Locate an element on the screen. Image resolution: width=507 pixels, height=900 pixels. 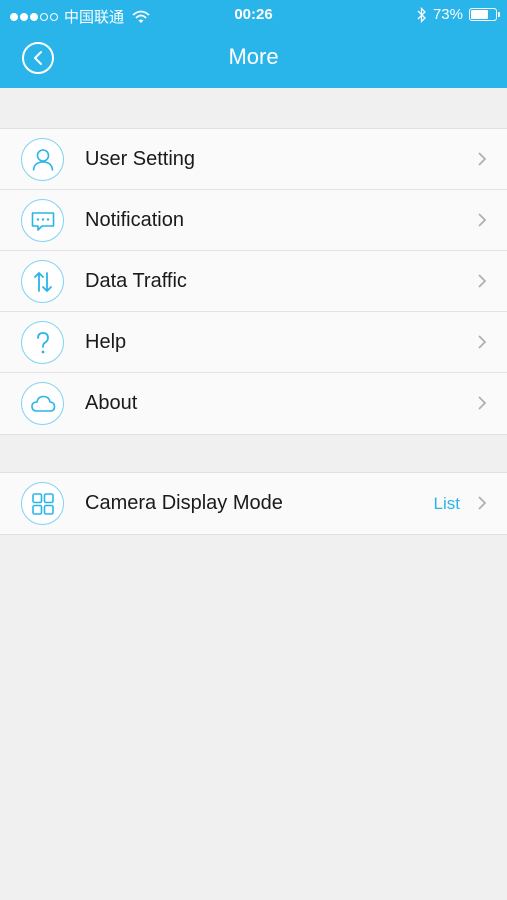
grid-icon is located at coordinates (42, 503).